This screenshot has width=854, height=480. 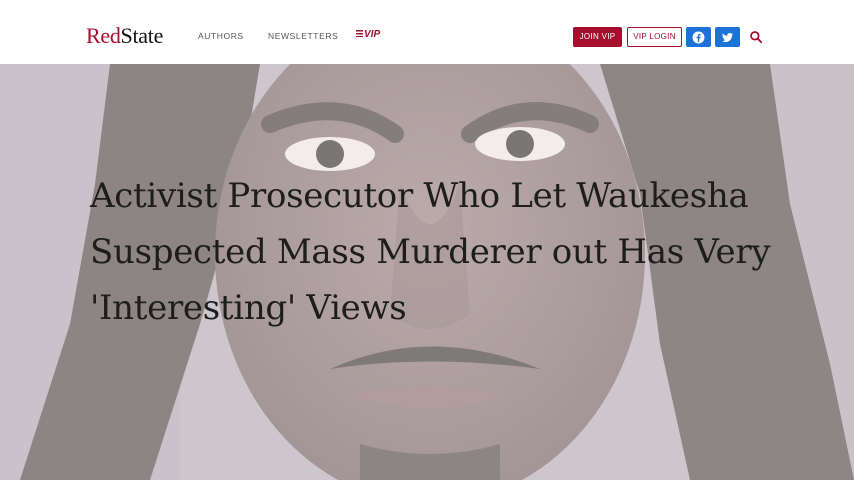 What do you see at coordinates (372, 34) in the screenshot?
I see `nav-vip-label: VIP` at bounding box center [372, 34].